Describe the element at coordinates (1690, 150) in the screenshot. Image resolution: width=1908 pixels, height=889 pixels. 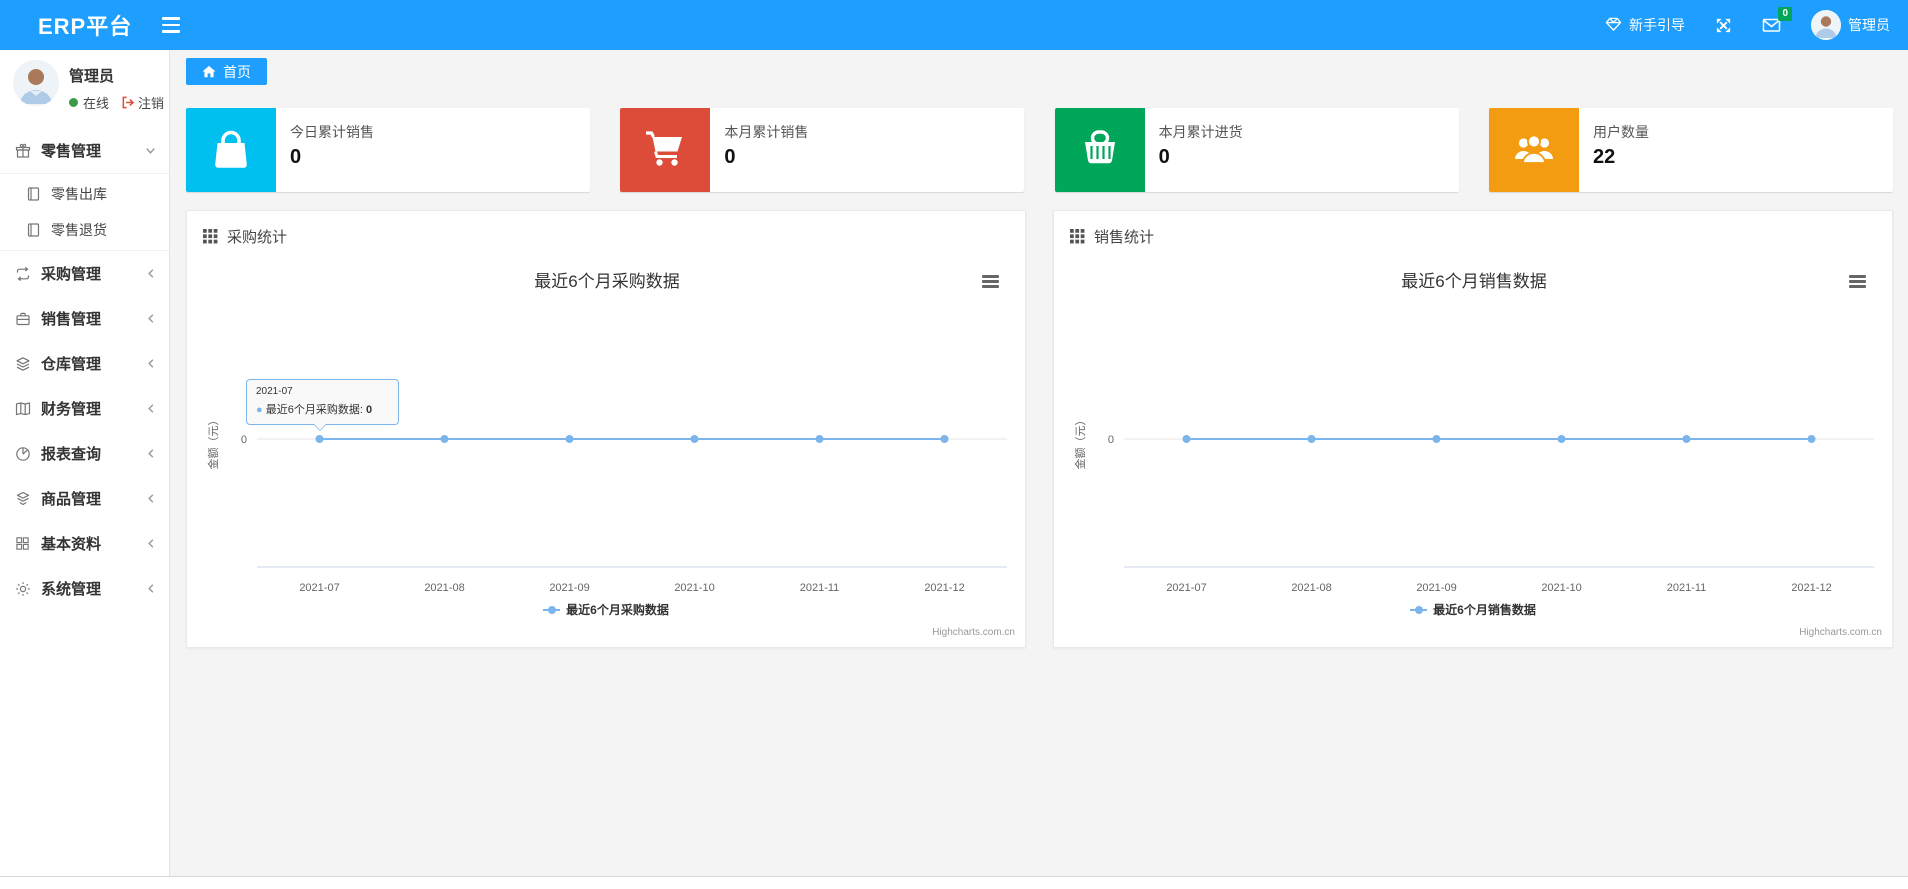
I see `stat-card-user-count: 用户数量 22` at that location.